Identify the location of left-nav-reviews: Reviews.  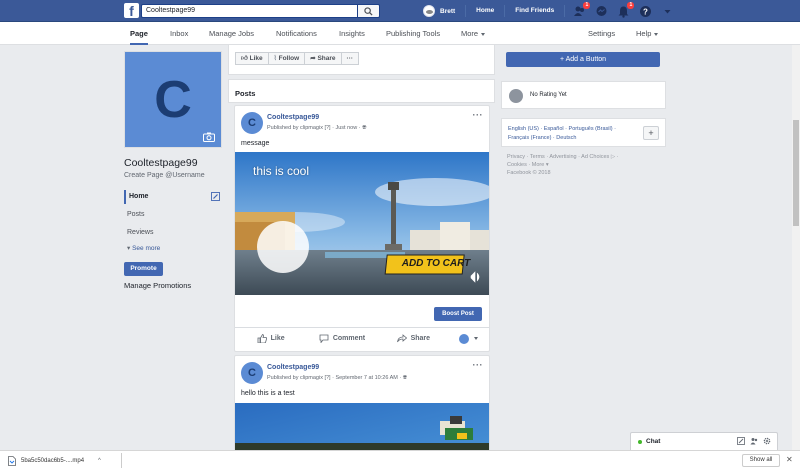
(173, 235).